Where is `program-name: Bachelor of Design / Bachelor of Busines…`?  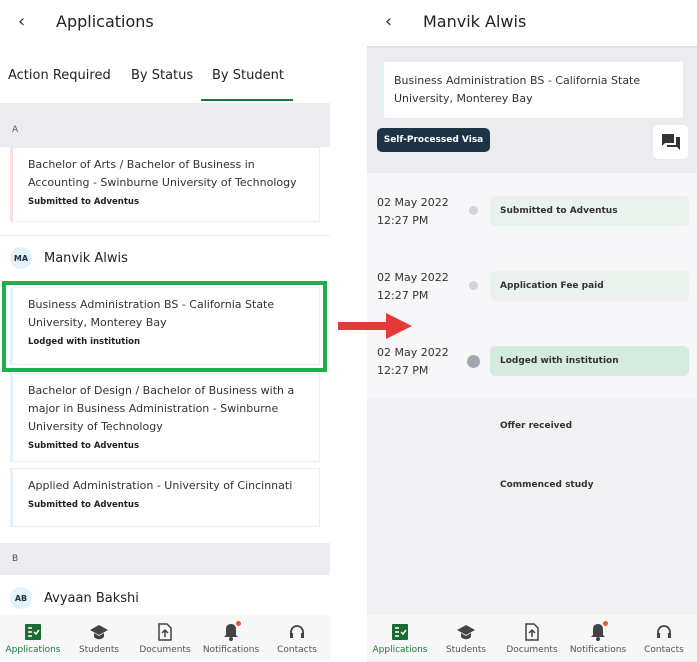 program-name: Bachelor of Design / Bachelor of Busines… is located at coordinates (161, 408).